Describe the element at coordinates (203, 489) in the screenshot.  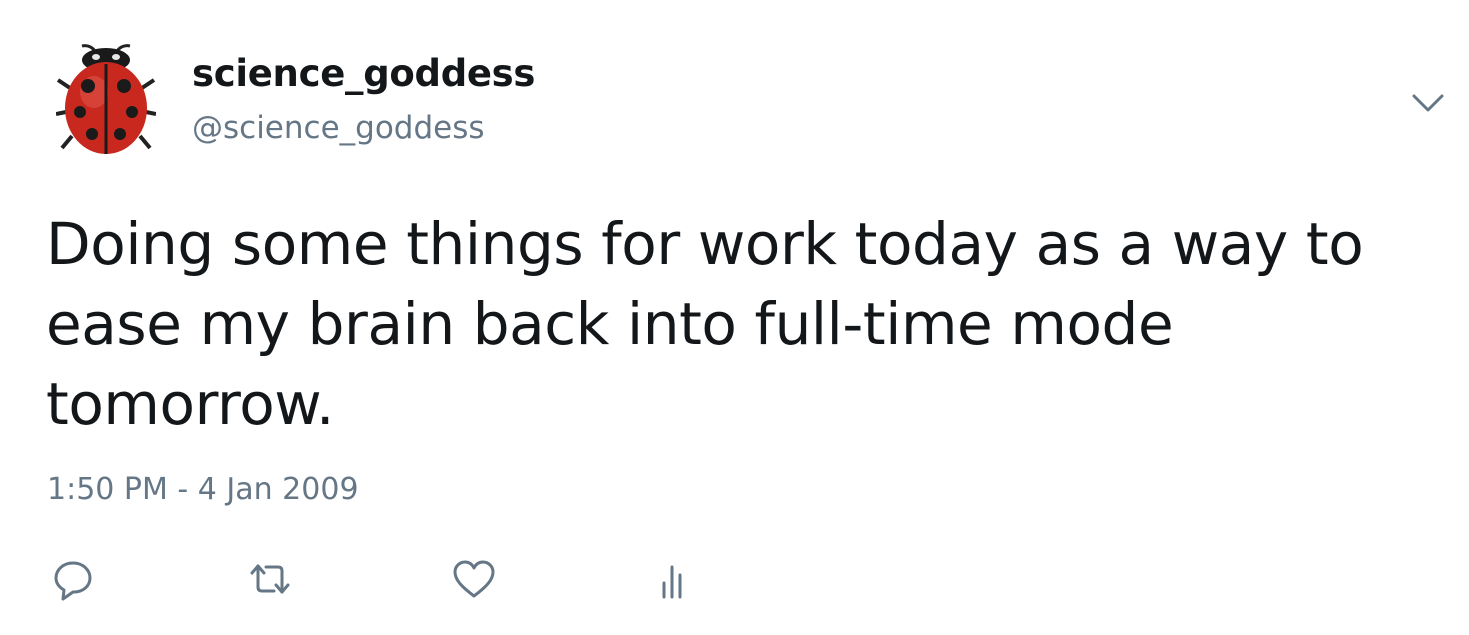
I see `tweet-timestamp: 1:50 PM - 4 Jan 2009` at that location.